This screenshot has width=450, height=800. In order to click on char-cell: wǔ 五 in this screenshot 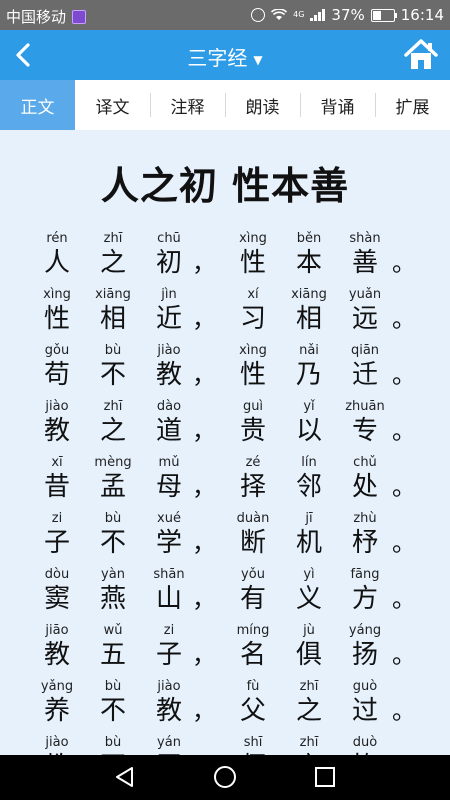, I will do `click(113, 646)`.